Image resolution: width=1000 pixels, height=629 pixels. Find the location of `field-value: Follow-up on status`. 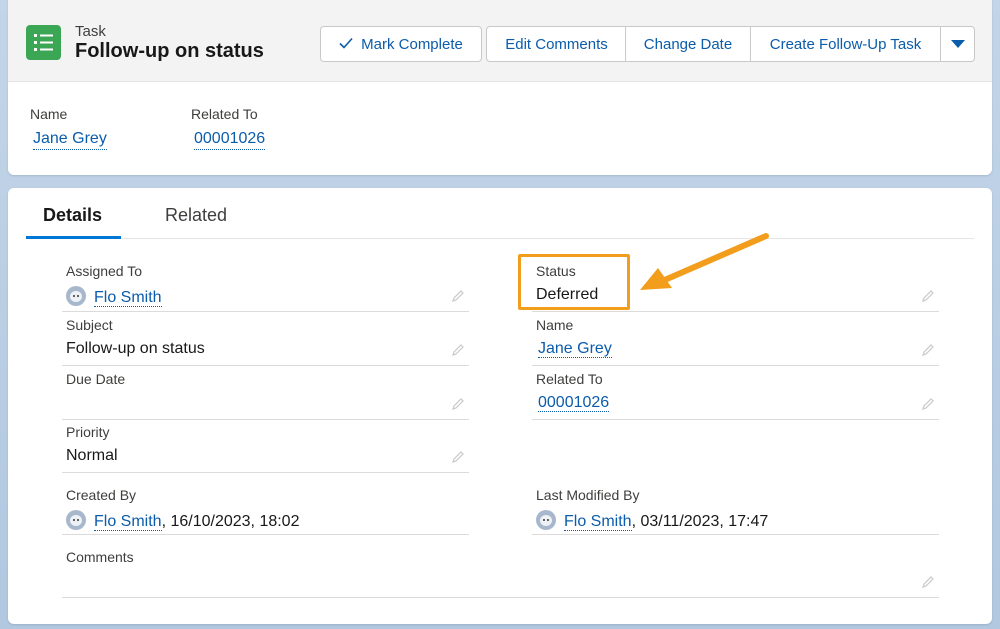

field-value: Follow-up on status is located at coordinates (135, 348).